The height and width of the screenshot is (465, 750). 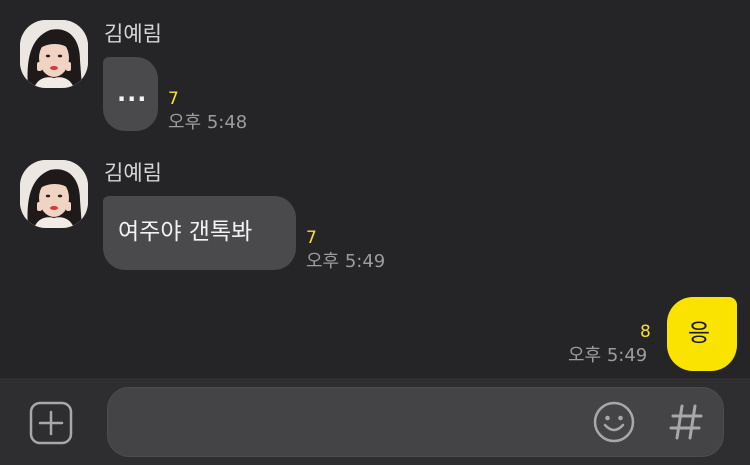 What do you see at coordinates (645, 332) in the screenshot?
I see `unread-count: 8` at bounding box center [645, 332].